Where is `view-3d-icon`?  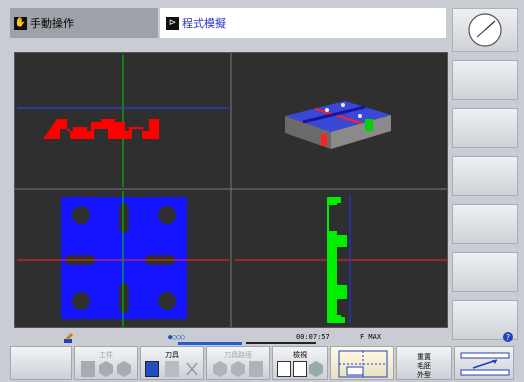
view-3d-icon is located at coordinates (316, 369).